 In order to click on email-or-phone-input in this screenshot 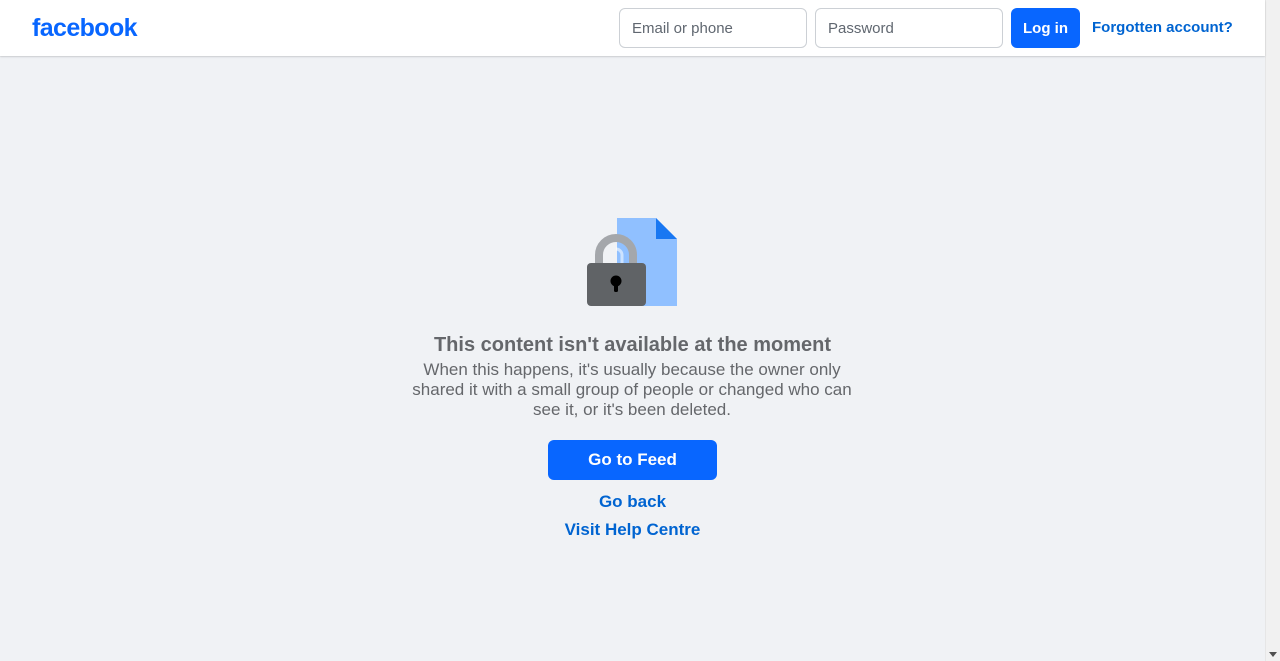, I will do `click(713, 28)`.